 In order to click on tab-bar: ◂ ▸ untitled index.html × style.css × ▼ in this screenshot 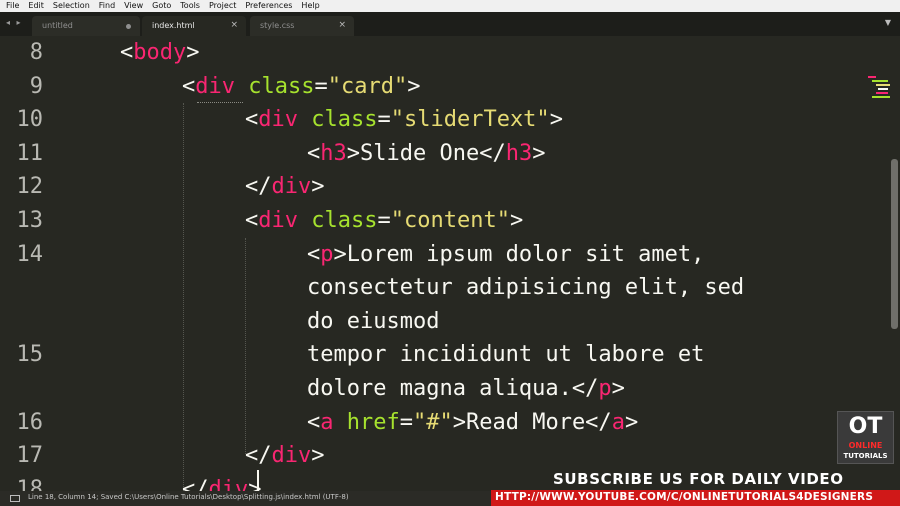, I will do `click(450, 24)`.